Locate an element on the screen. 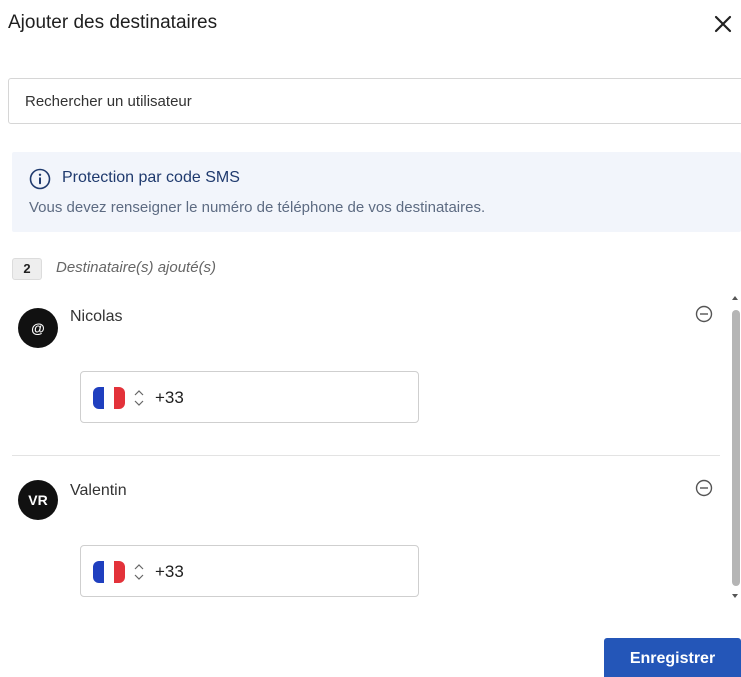  avatar: VR is located at coordinates (38, 500).